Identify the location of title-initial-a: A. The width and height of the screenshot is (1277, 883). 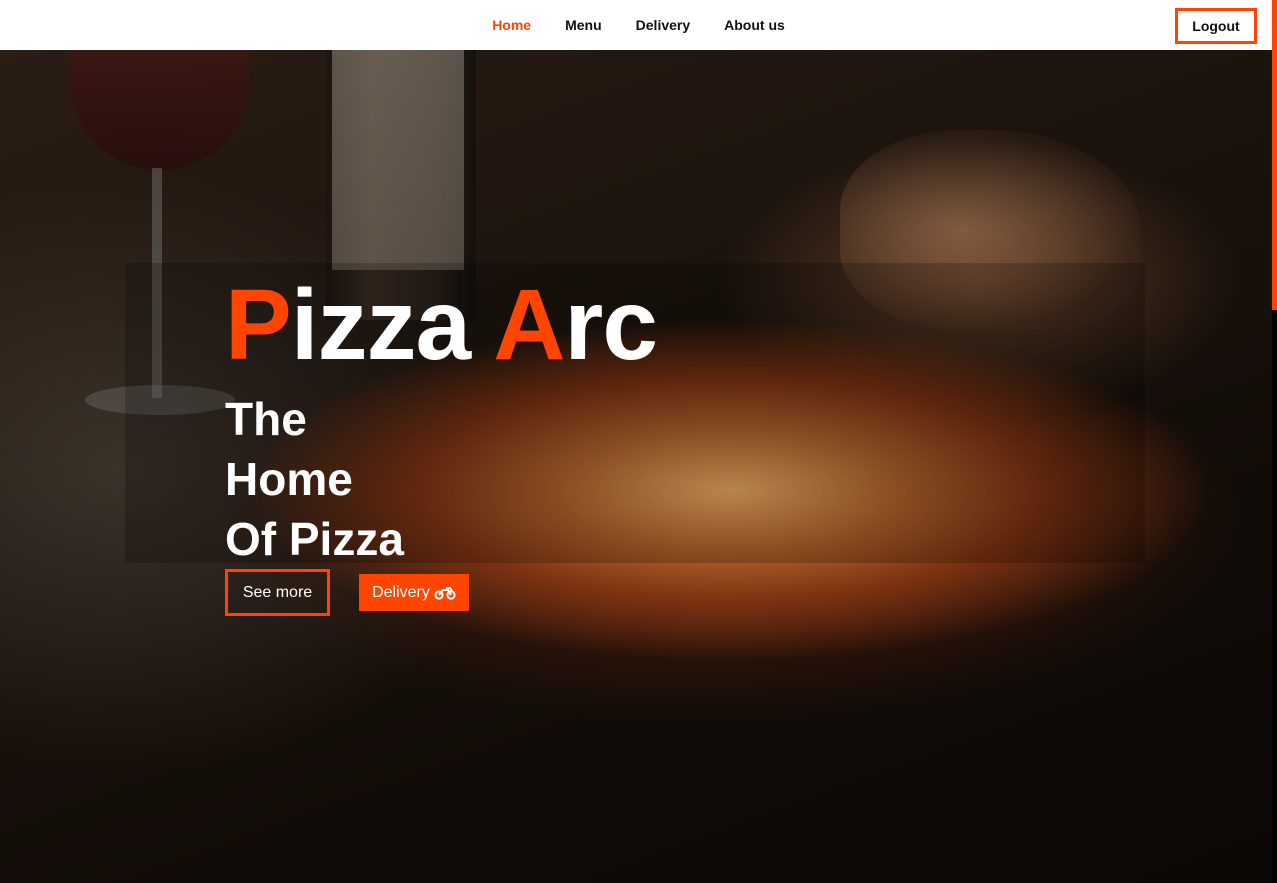
(529, 325).